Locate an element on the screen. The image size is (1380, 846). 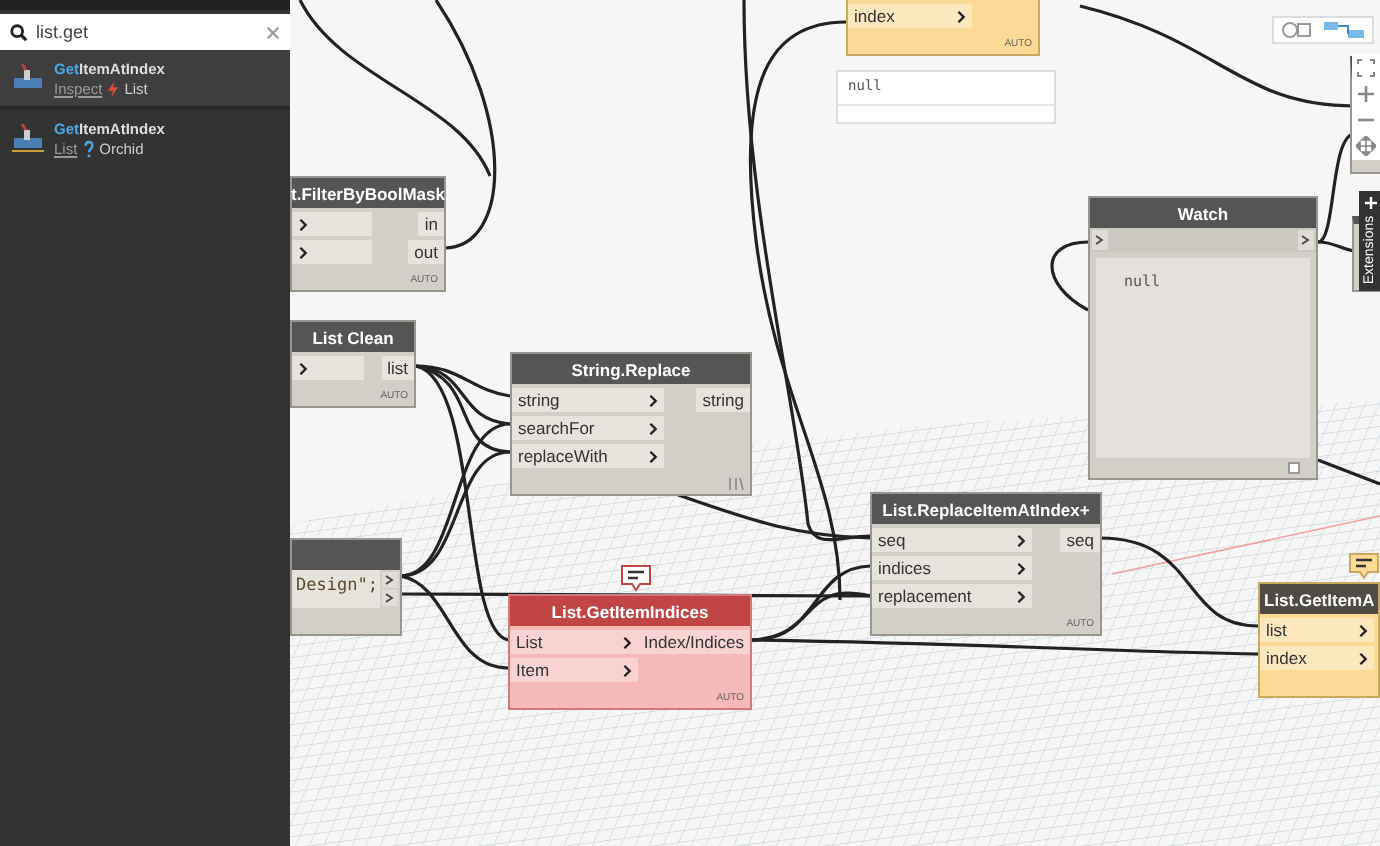
search-bar: list.get is located at coordinates (145, 32).